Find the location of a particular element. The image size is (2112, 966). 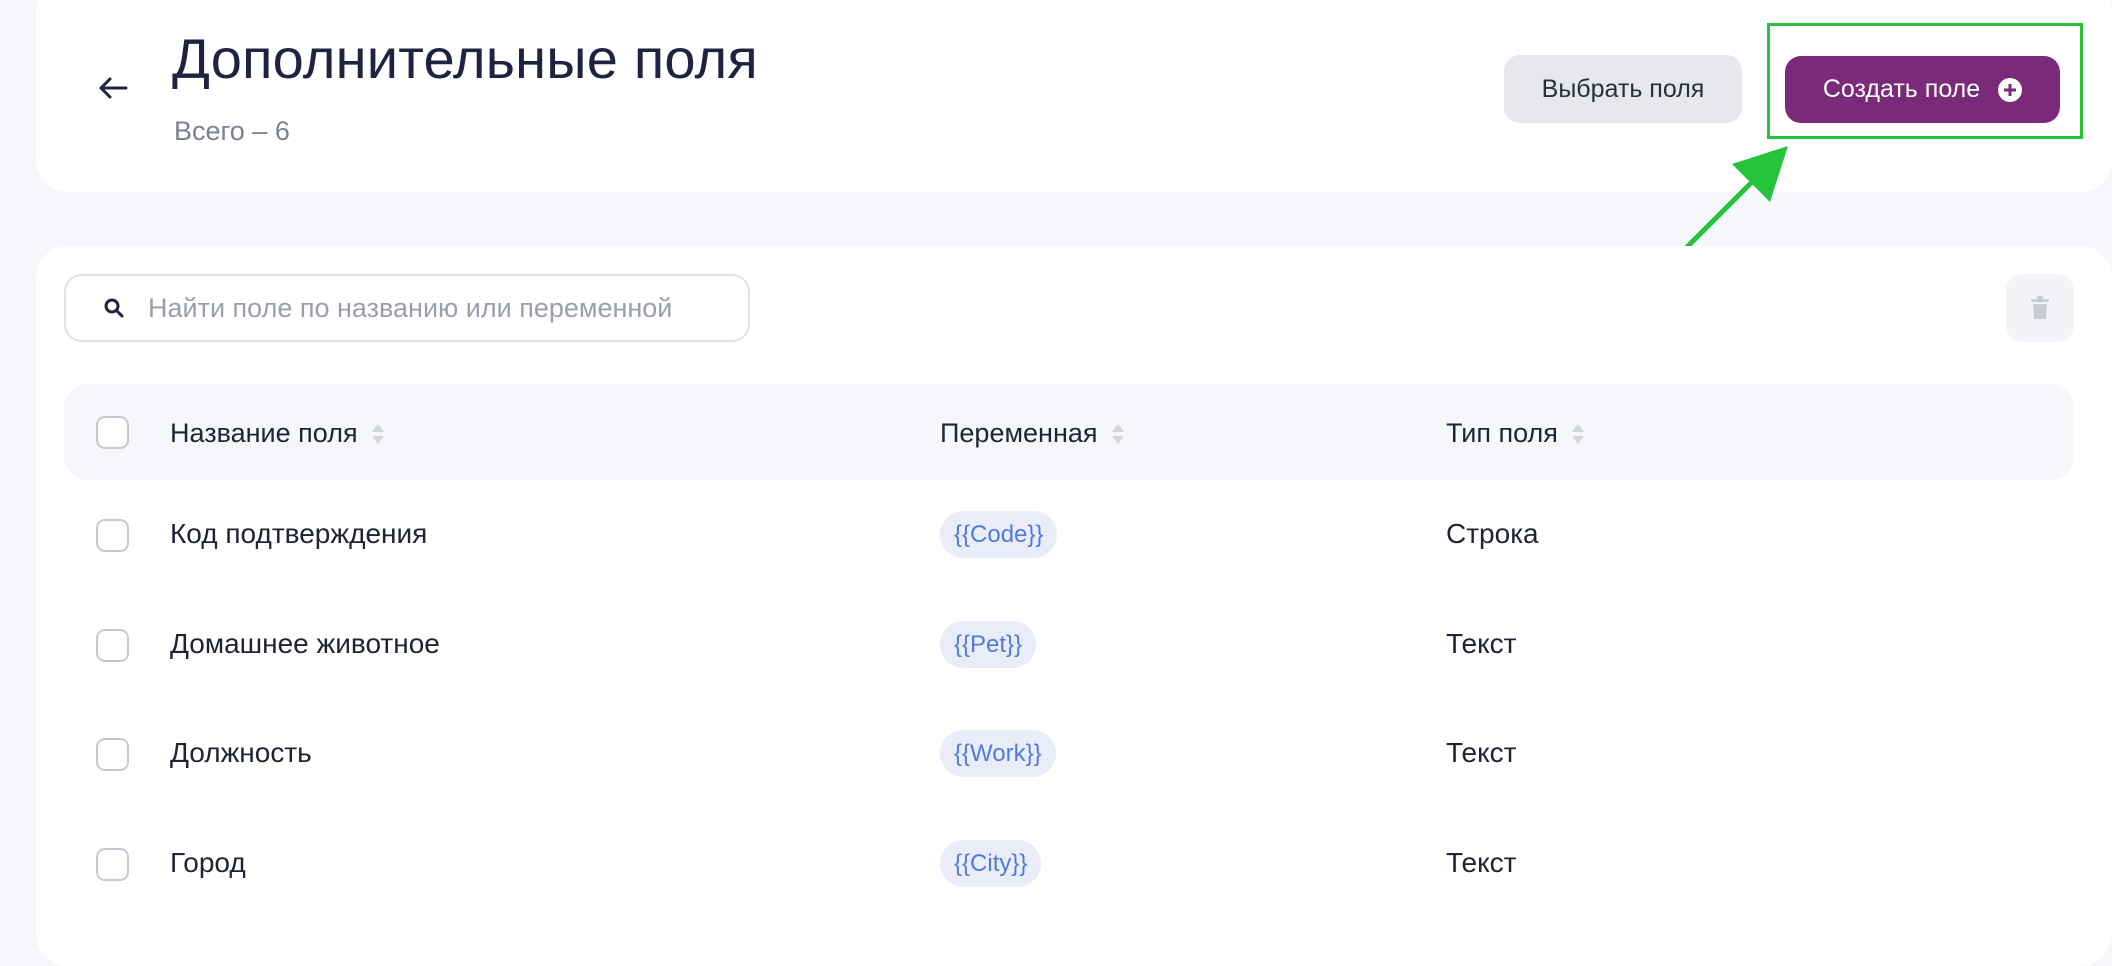

back-arrow-icon is located at coordinates (113, 88).